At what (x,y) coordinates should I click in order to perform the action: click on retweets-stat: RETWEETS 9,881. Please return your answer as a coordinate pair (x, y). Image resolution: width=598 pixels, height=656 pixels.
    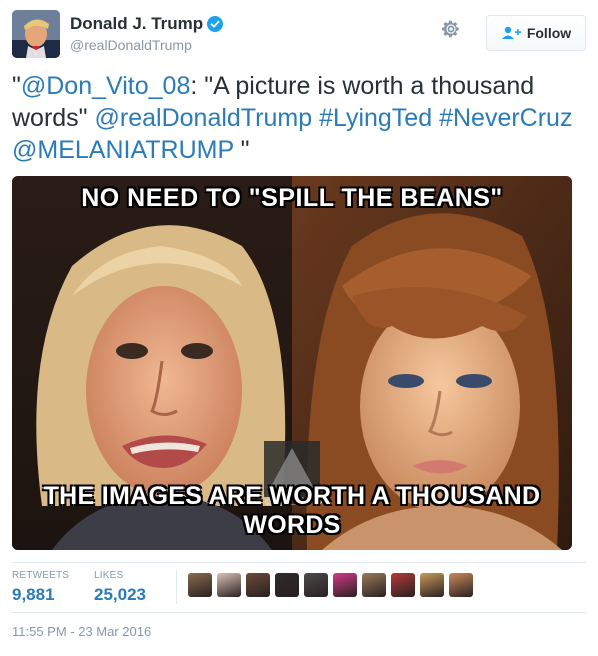
    Looking at the image, I should click on (40, 587).